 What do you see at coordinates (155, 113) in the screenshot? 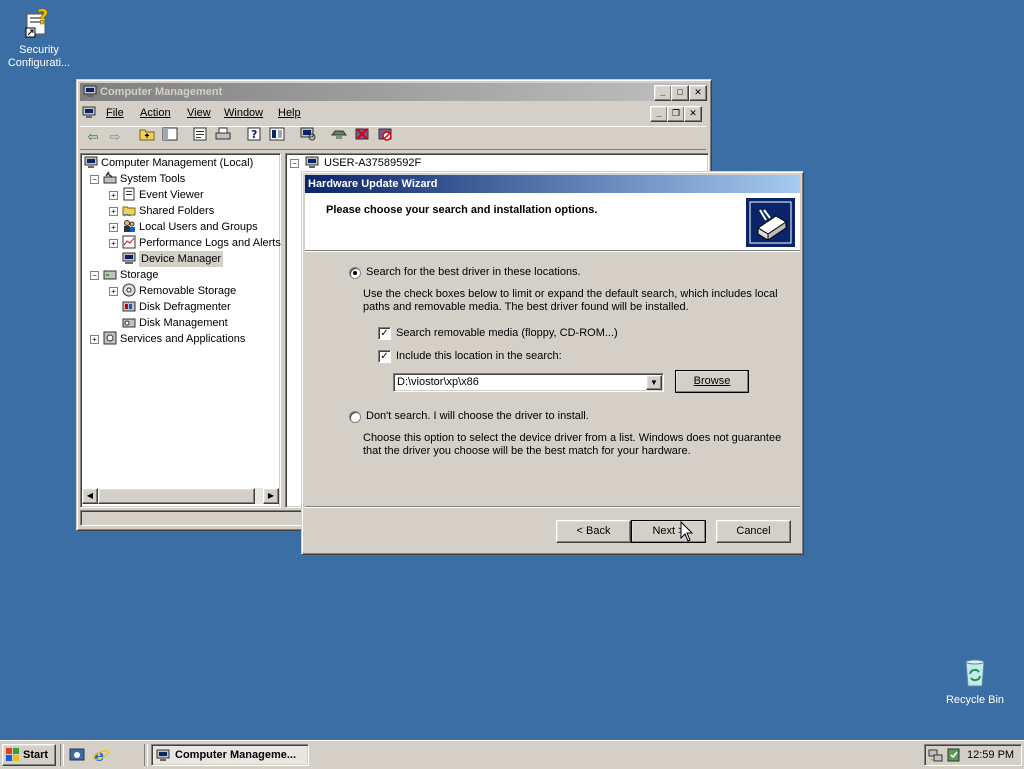
I see `menu-action: Action` at bounding box center [155, 113].